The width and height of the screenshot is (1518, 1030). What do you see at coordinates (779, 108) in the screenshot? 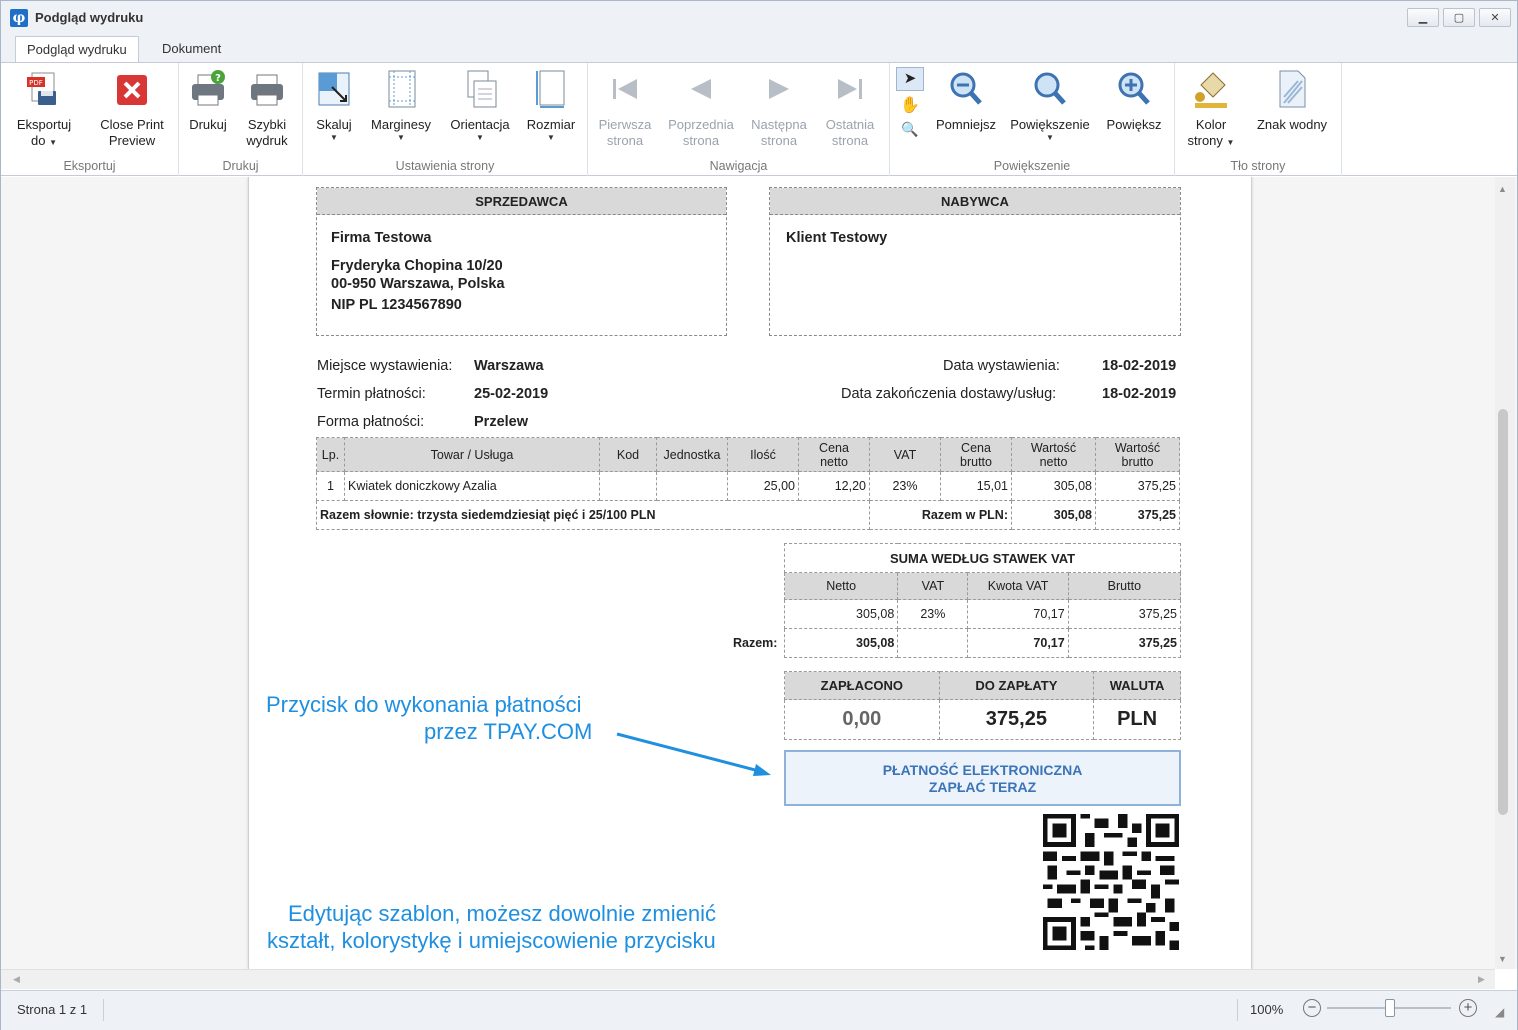
I see `next-page-button: Następna strona` at bounding box center [779, 108].